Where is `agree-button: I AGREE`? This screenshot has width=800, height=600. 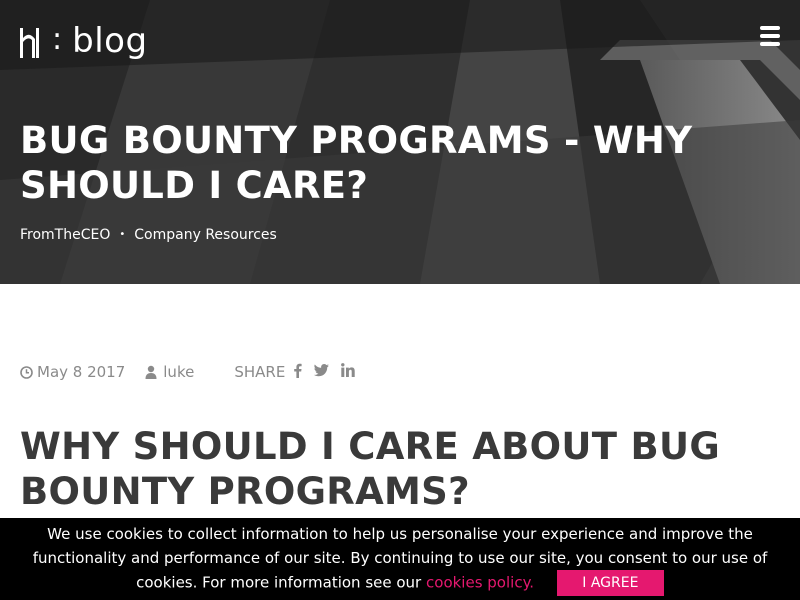 agree-button: I AGREE is located at coordinates (610, 583).